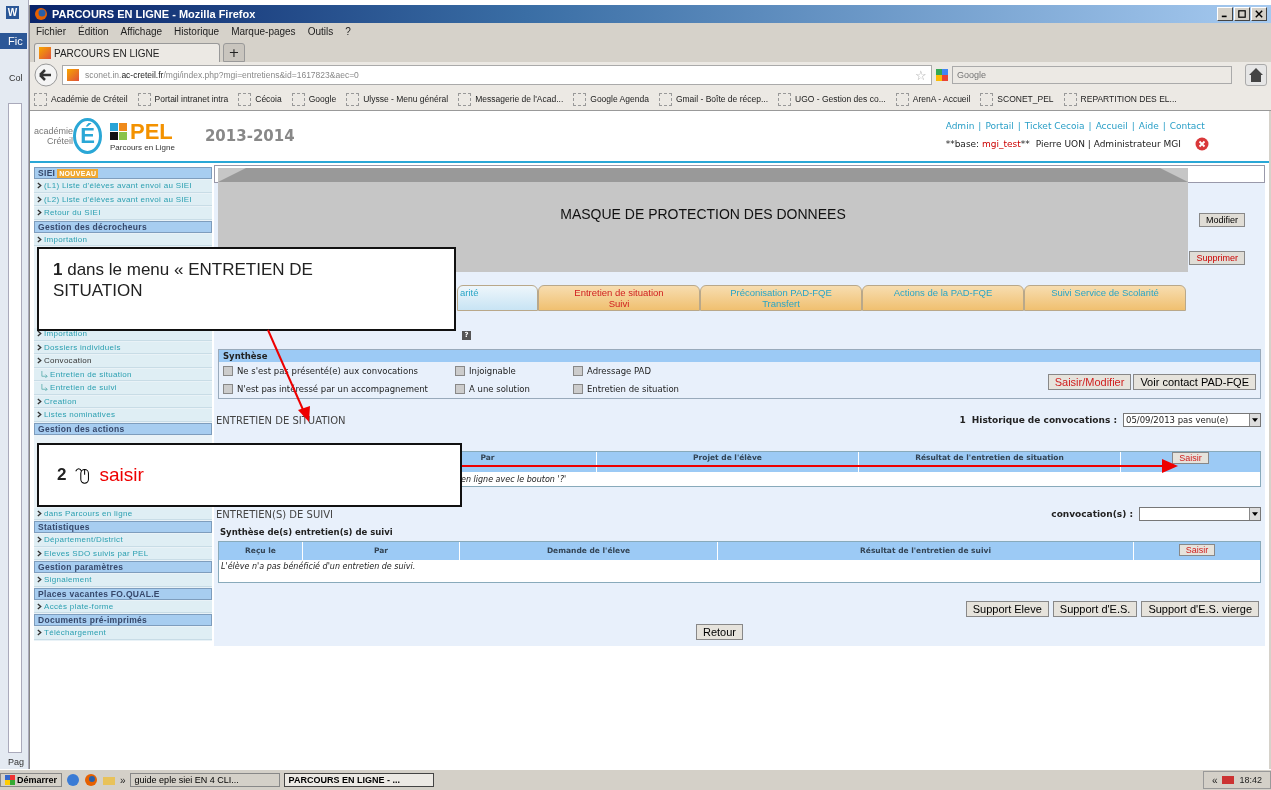 Image resolution: width=1271 pixels, height=790 pixels. I want to click on history-select: 05/09/2013 pas venu(e), so click(1192, 420).